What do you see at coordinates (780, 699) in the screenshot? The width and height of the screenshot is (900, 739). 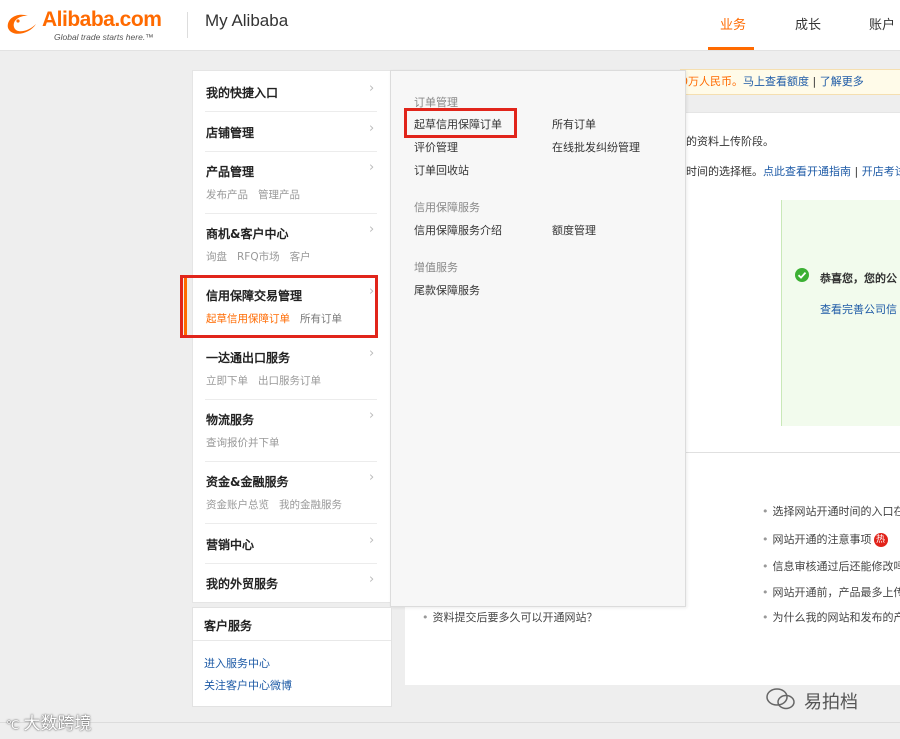 I see `wechat-icon` at bounding box center [780, 699].